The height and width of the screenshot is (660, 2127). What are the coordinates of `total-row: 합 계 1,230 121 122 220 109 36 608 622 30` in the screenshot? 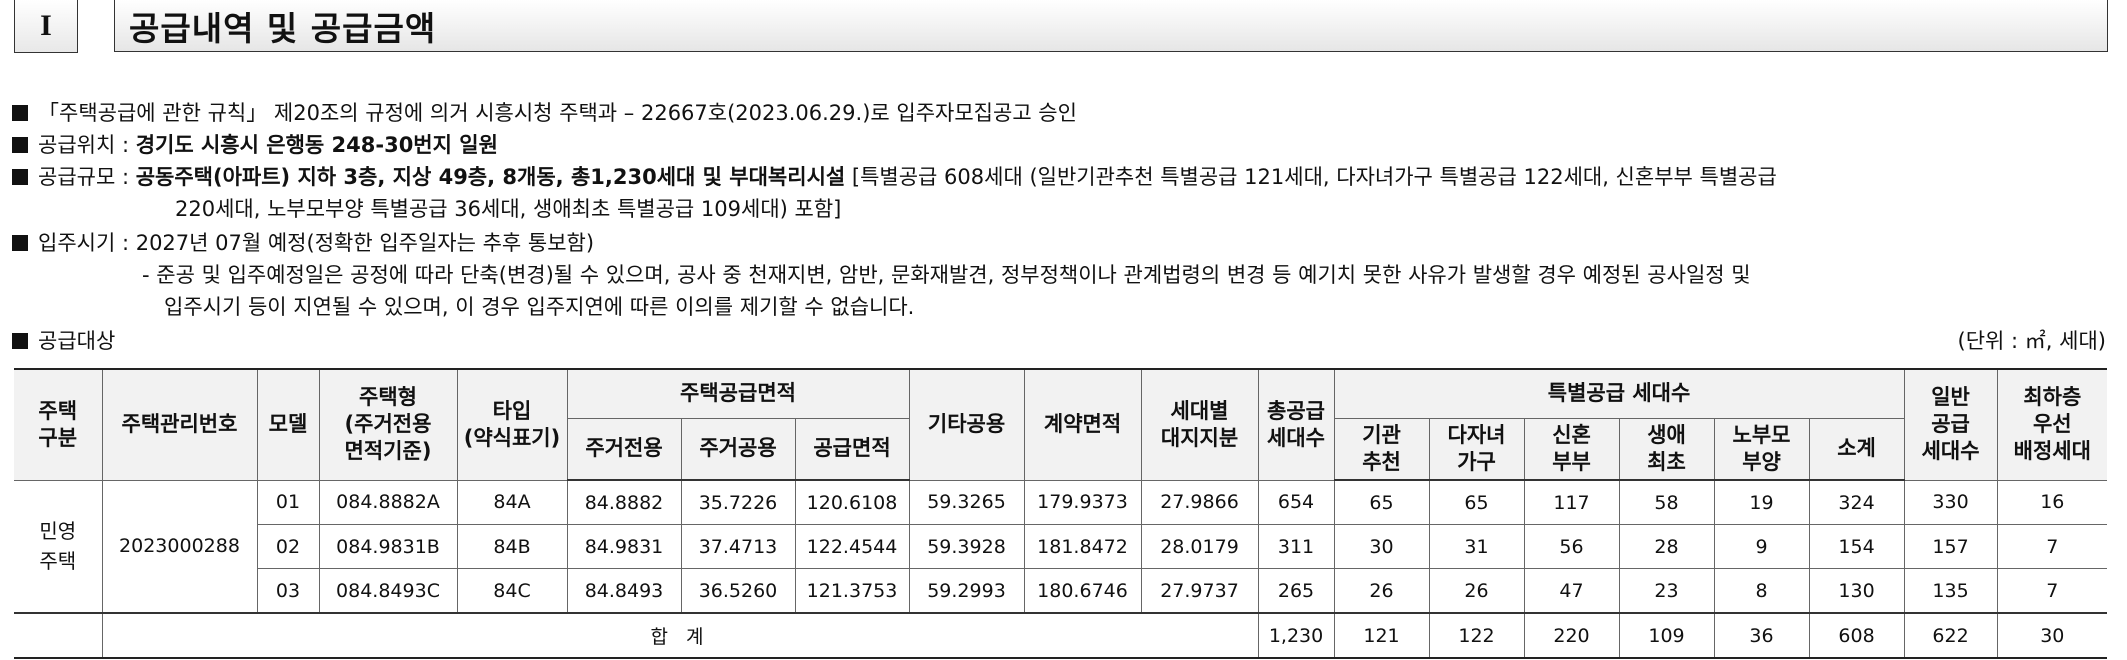 It's located at (1061, 635).